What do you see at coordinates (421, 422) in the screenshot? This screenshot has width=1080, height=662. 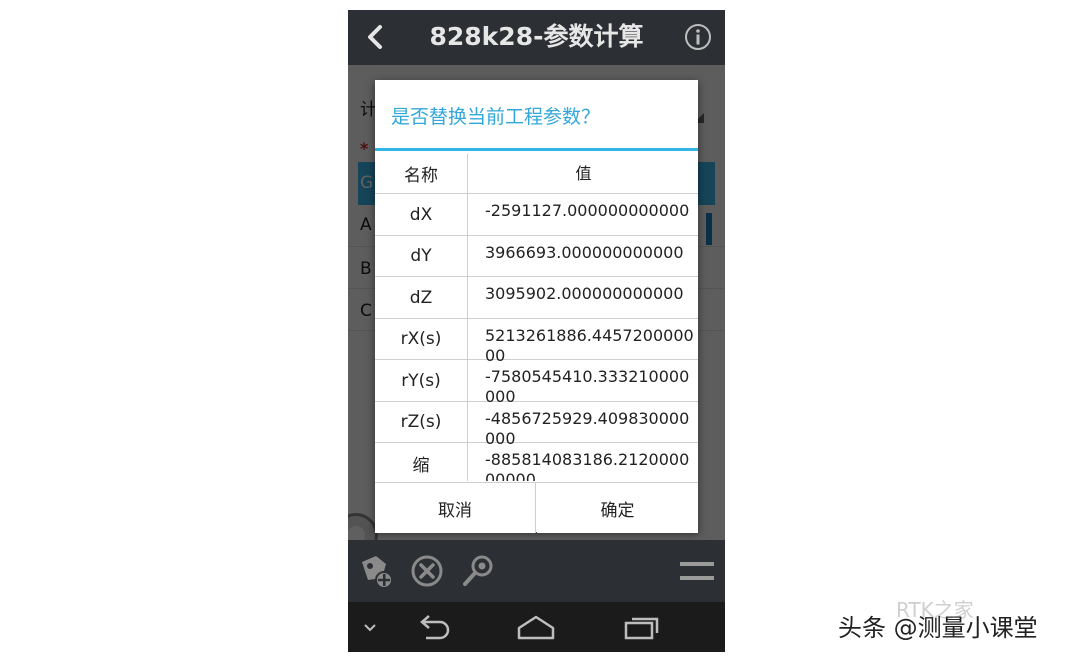 I see `param-name: rZ(s)` at bounding box center [421, 422].